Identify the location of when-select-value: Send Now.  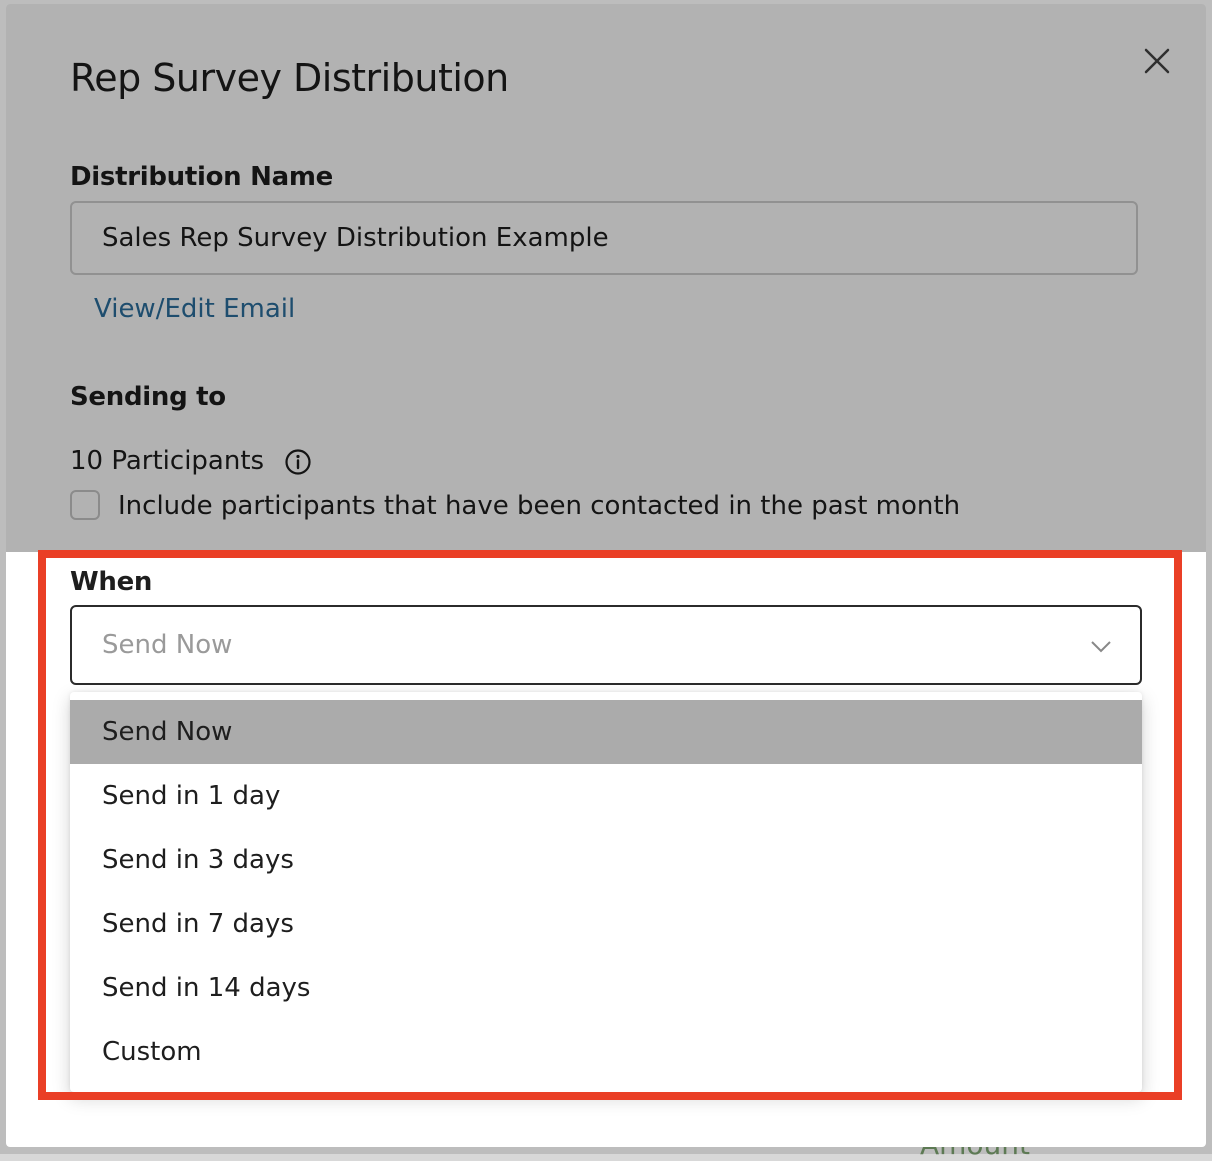
(167, 645).